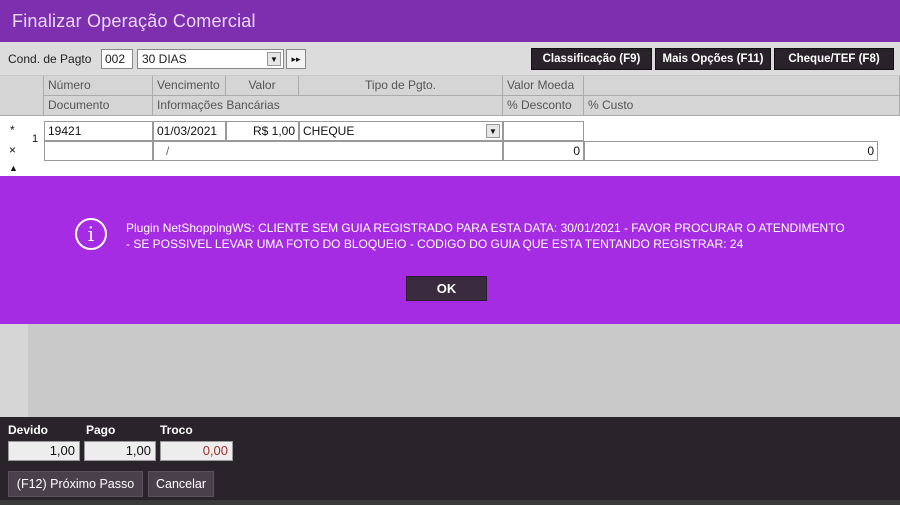  What do you see at coordinates (189, 86) in the screenshot?
I see `header-vencimento: Vencimento` at bounding box center [189, 86].